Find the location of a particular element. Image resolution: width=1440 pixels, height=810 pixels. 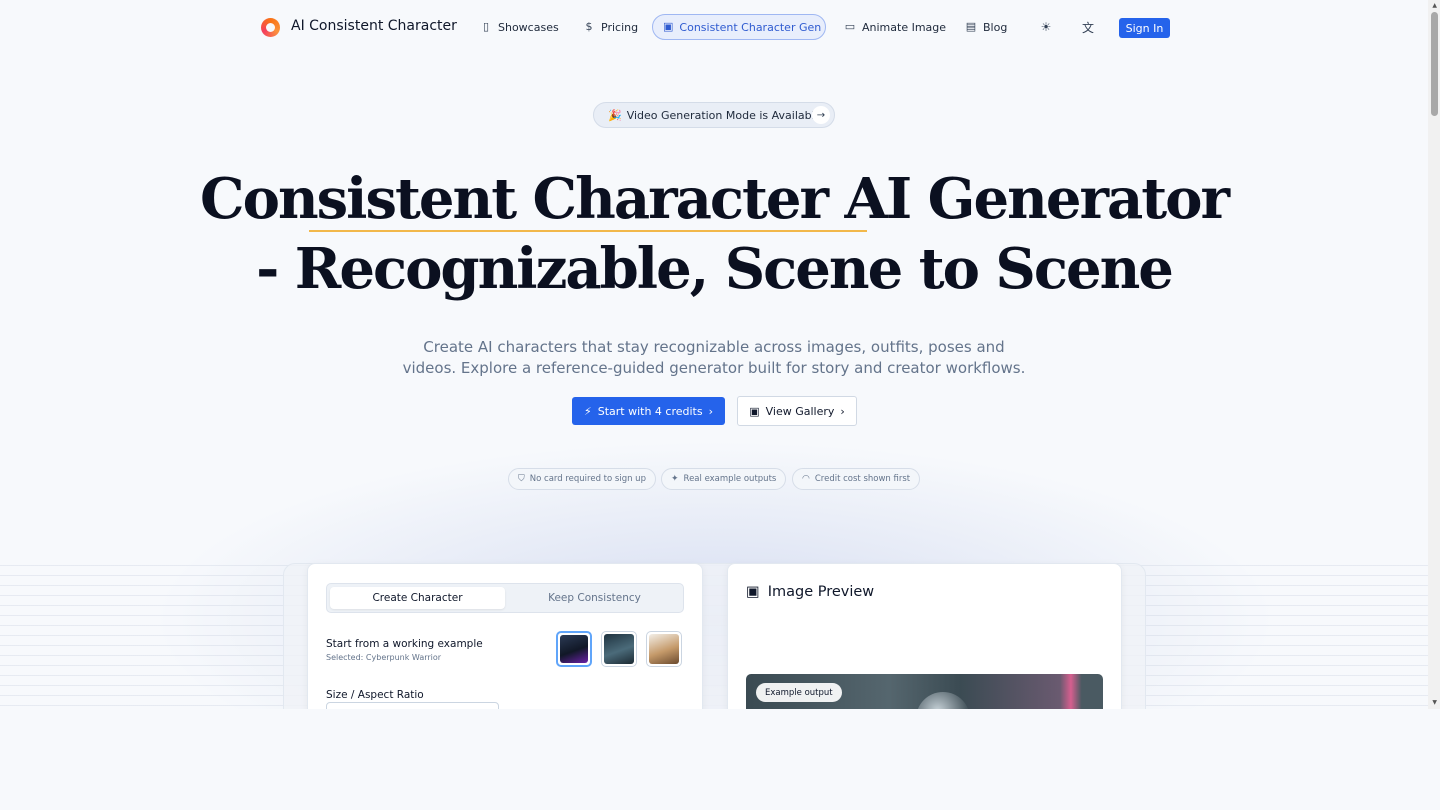

nav-label: Showcases is located at coordinates (528, 27).